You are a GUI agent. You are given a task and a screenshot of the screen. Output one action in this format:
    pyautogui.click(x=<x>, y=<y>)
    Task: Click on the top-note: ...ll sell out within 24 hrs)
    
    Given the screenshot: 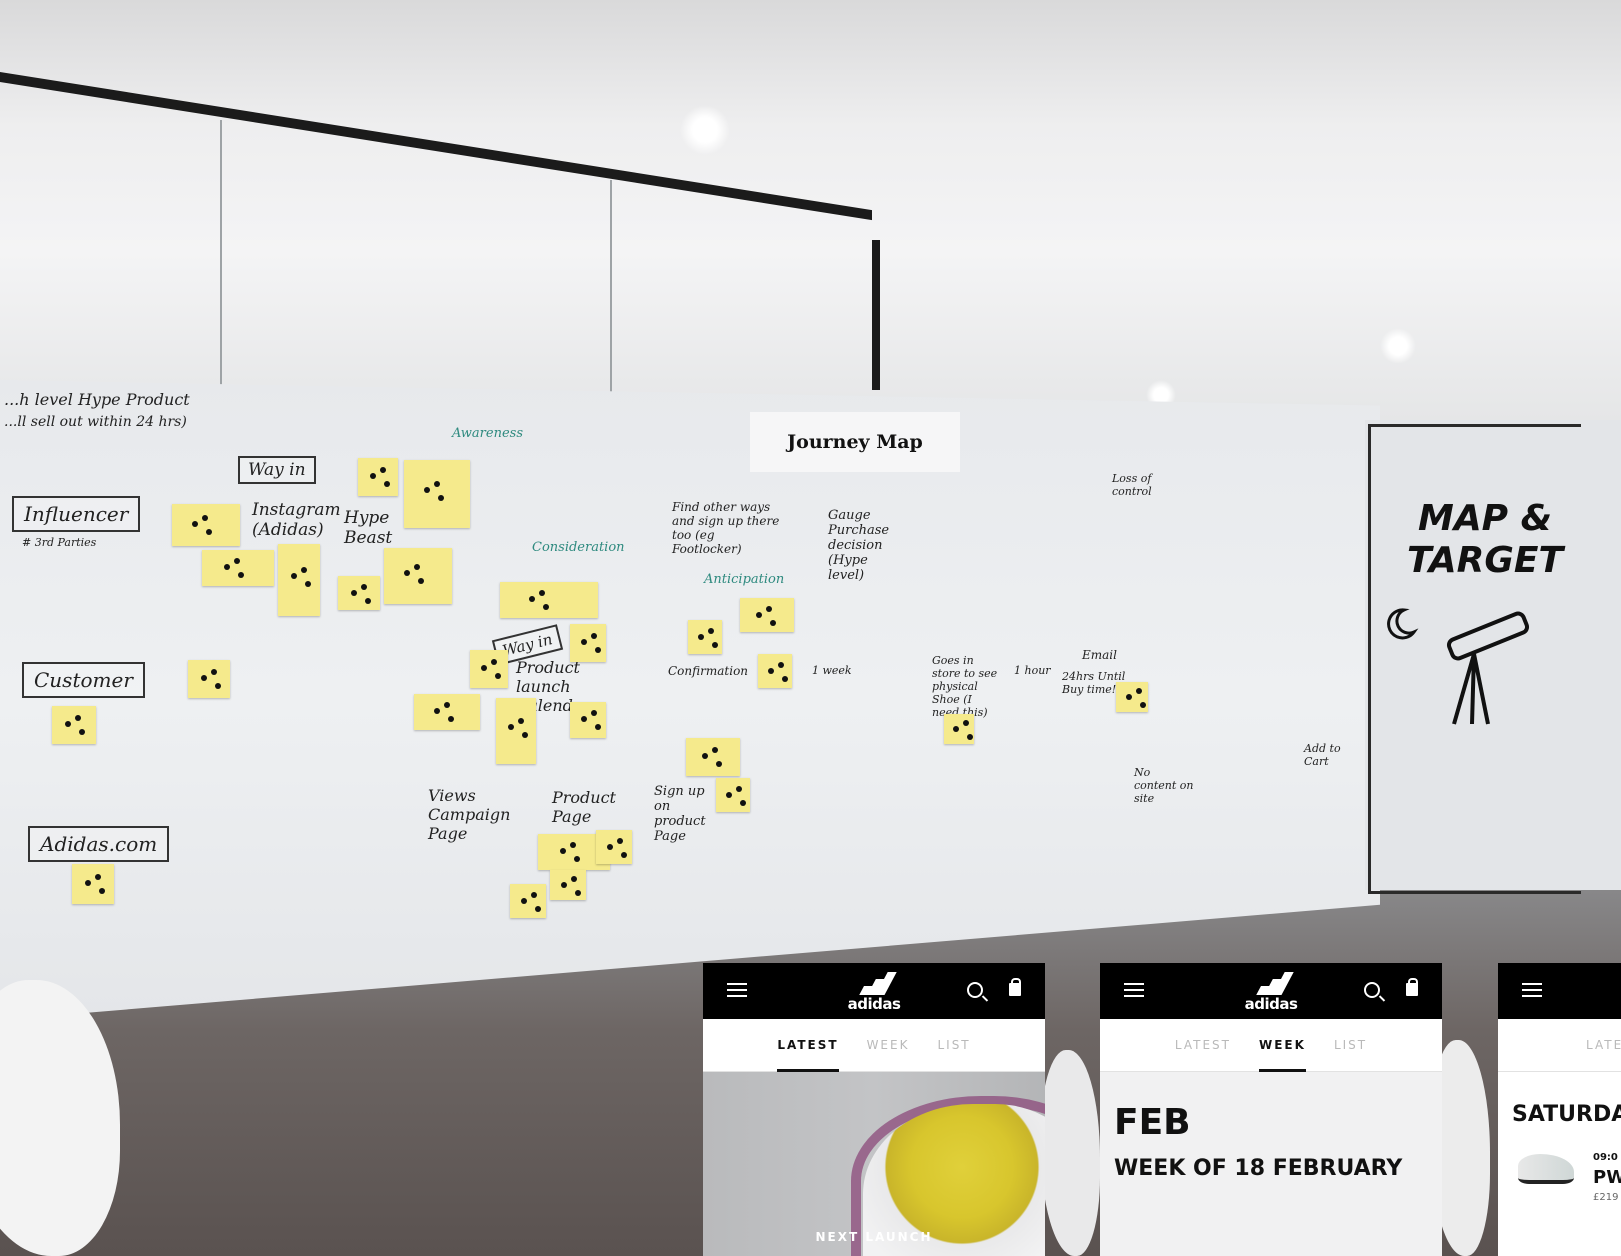 What is the action you would take?
    pyautogui.click(x=95, y=422)
    